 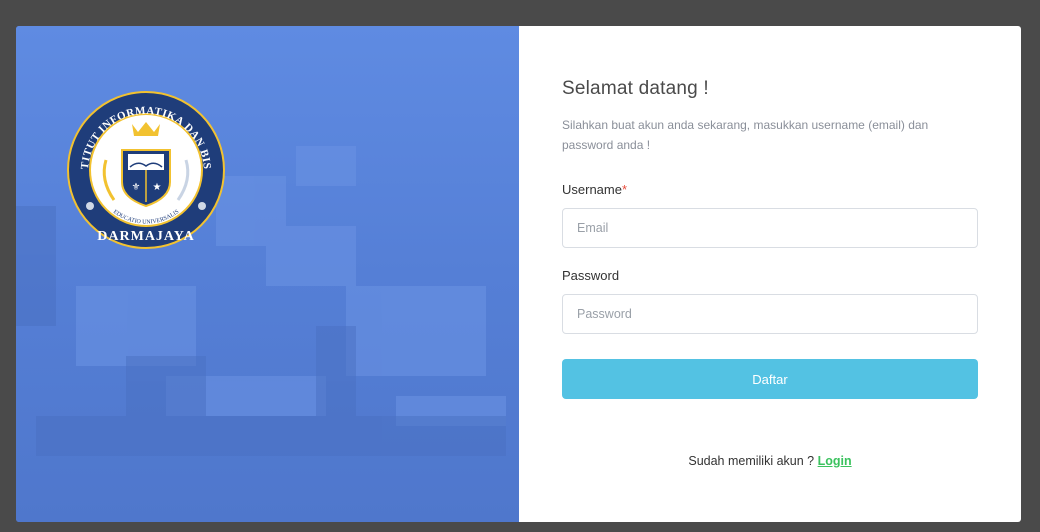 I want to click on have-account-text: Sudah memiliki akun ?, so click(x=751, y=461).